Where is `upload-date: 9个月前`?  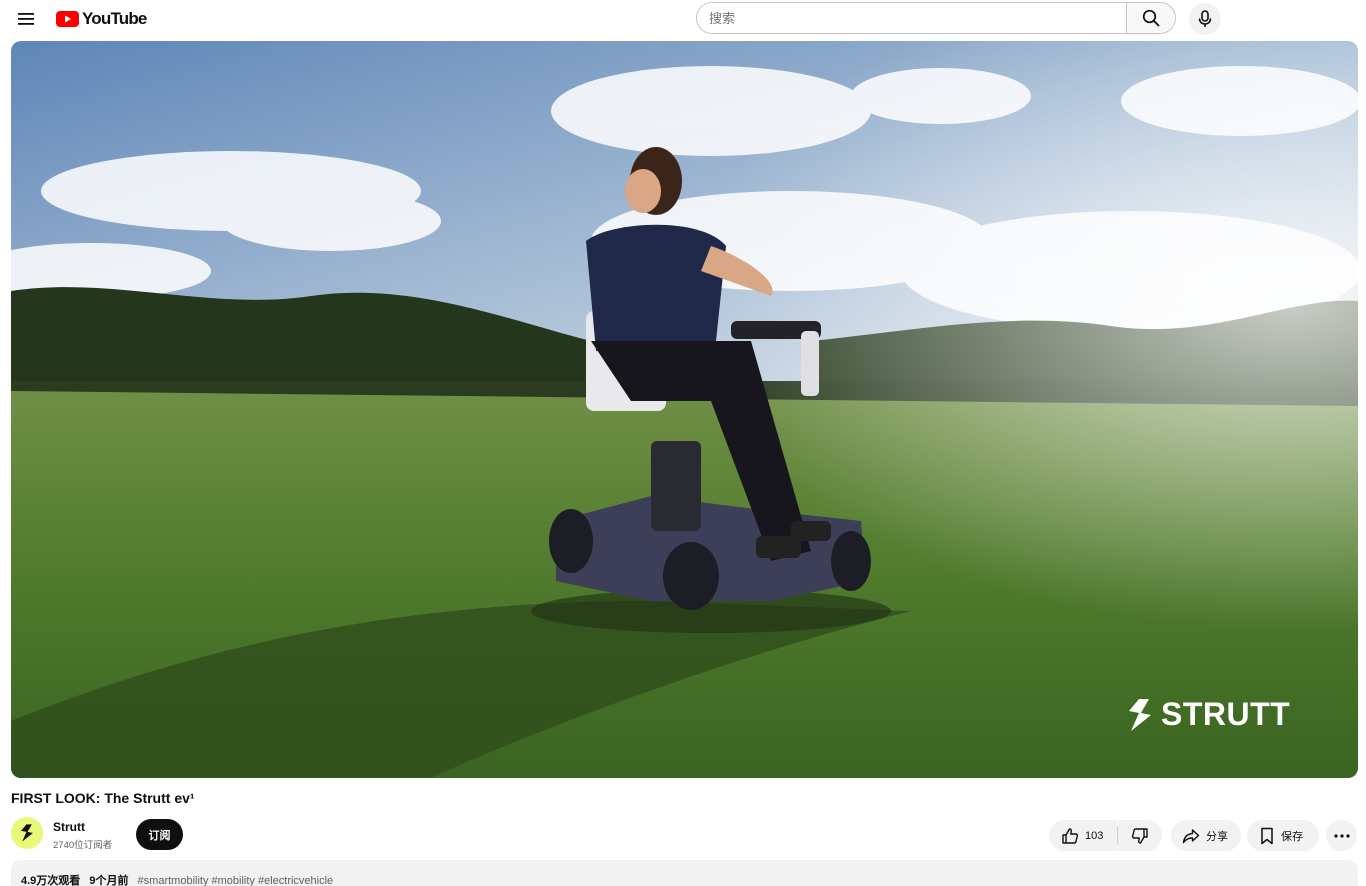
upload-date: 9个月前 is located at coordinates (109, 880).